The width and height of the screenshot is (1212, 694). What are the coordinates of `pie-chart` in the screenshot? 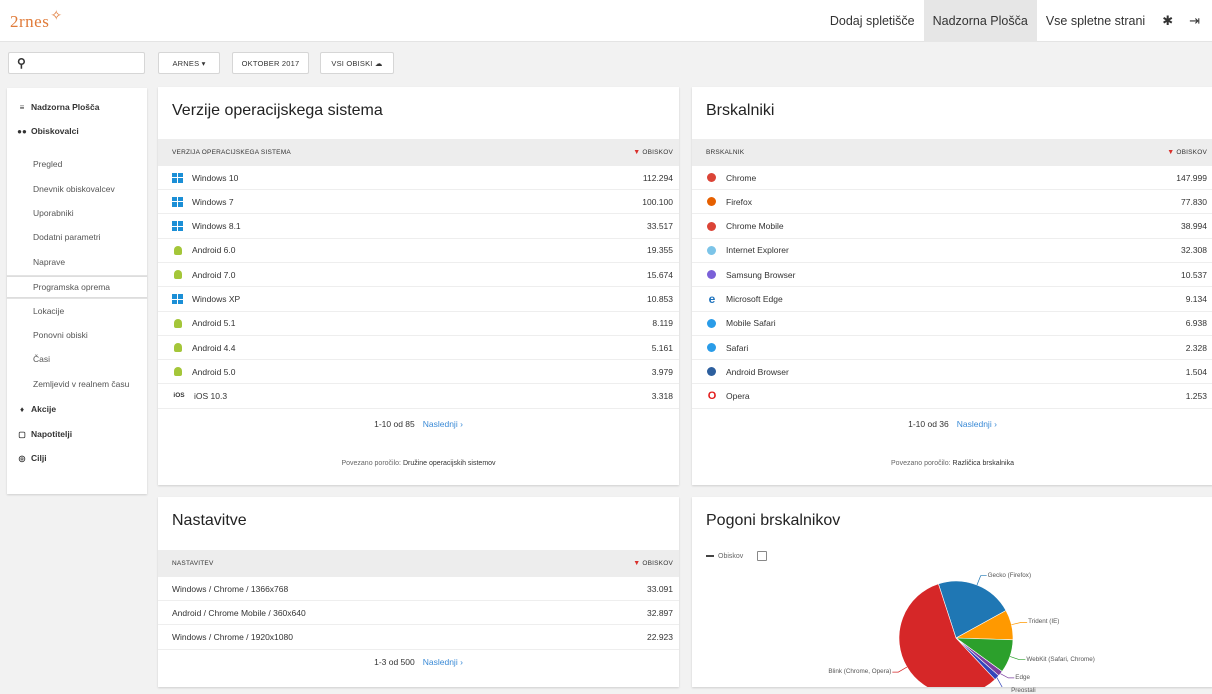 It's located at (960, 631).